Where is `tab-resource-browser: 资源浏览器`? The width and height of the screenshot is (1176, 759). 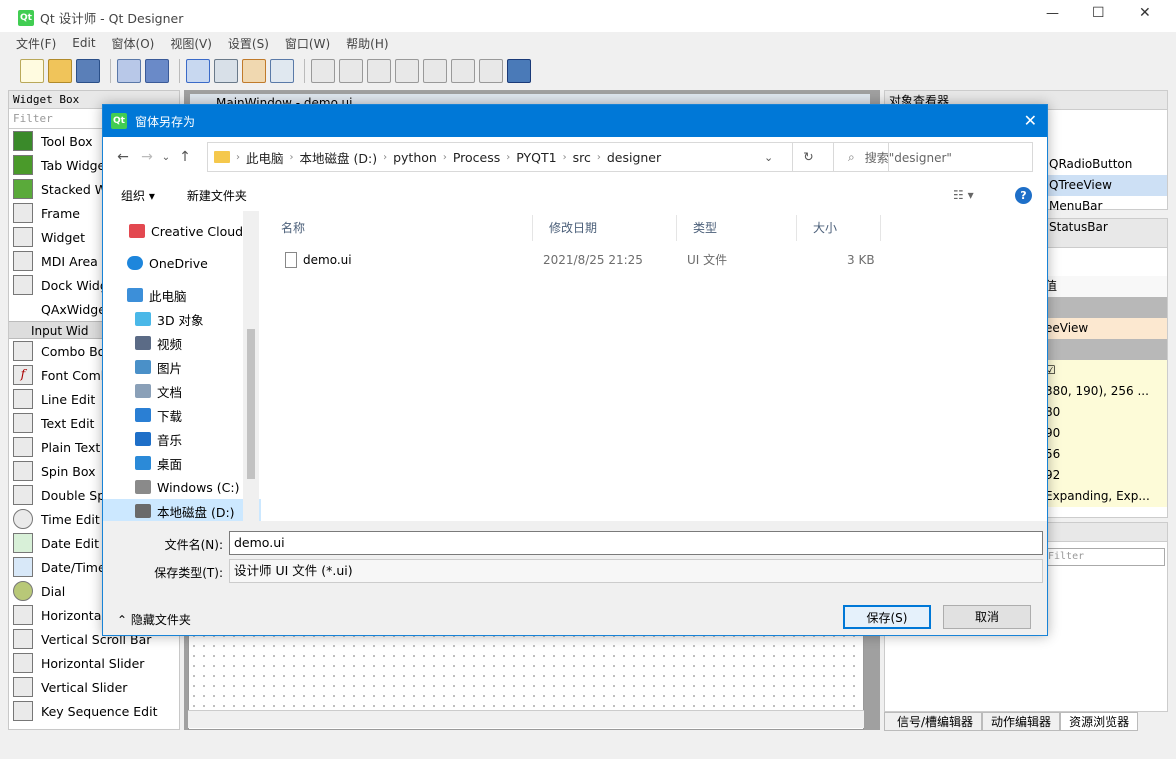
tab-resource-browser: 资源浏览器 is located at coordinates (1099, 721).